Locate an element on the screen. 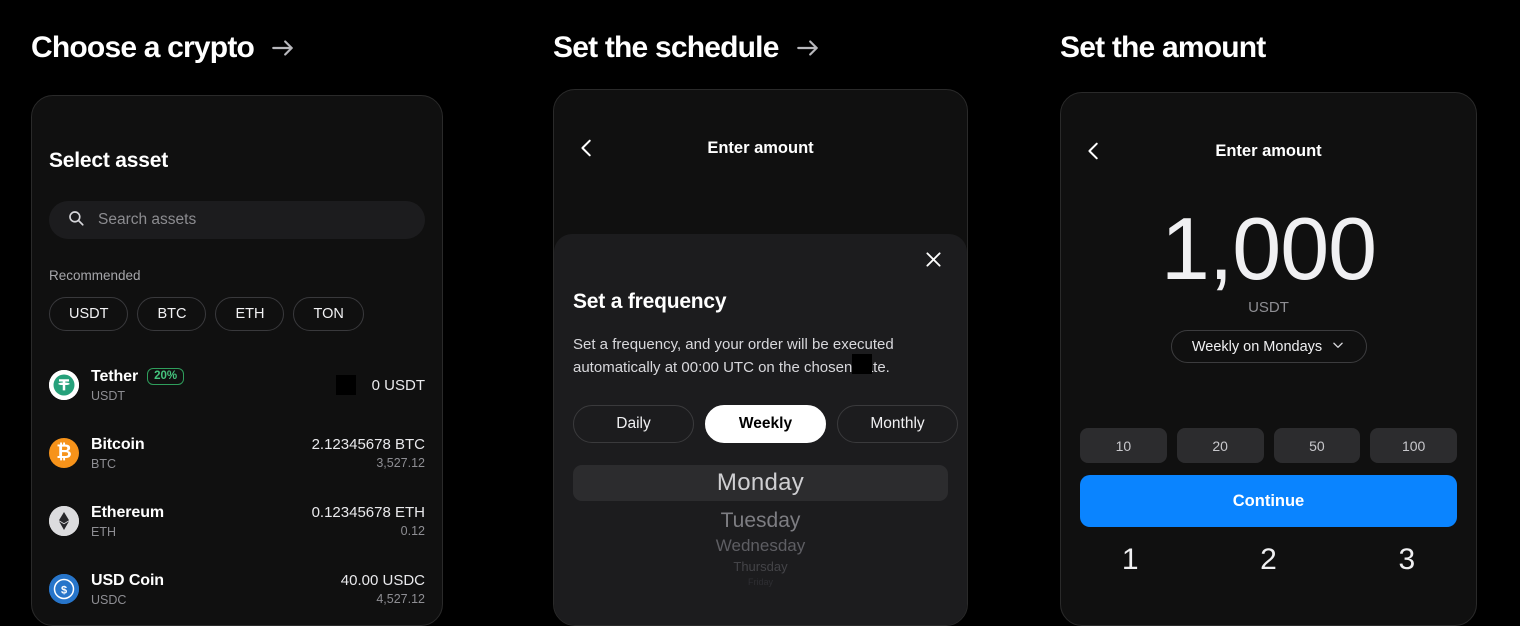 The image size is (1520, 626). asset-values: 0.12345678 ETH 0.12 is located at coordinates (368, 521).